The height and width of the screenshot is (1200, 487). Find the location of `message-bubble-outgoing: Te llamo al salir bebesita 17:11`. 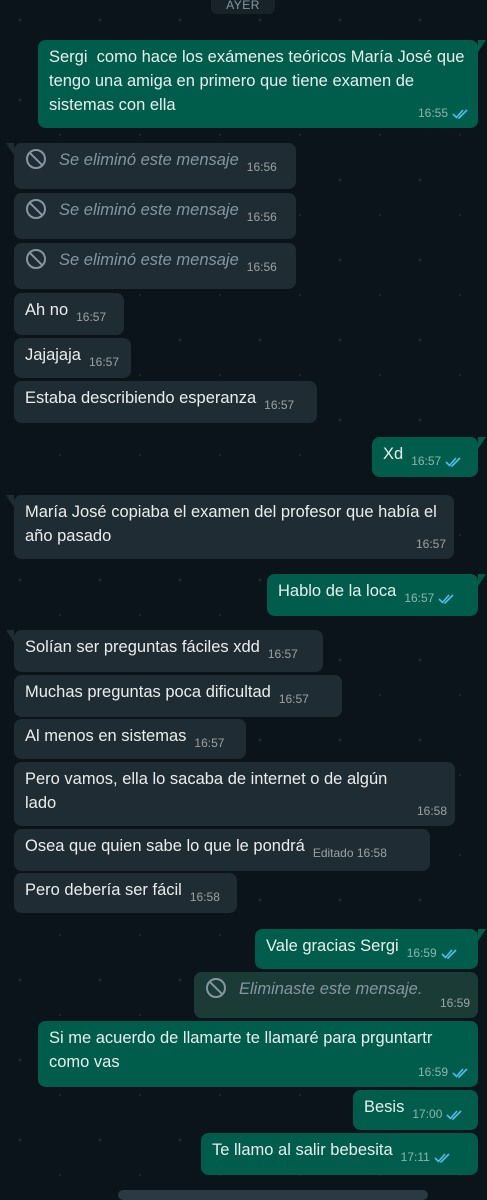

message-bubble-outgoing: Te llamo al salir bebesita 17:11 is located at coordinates (339, 1154).